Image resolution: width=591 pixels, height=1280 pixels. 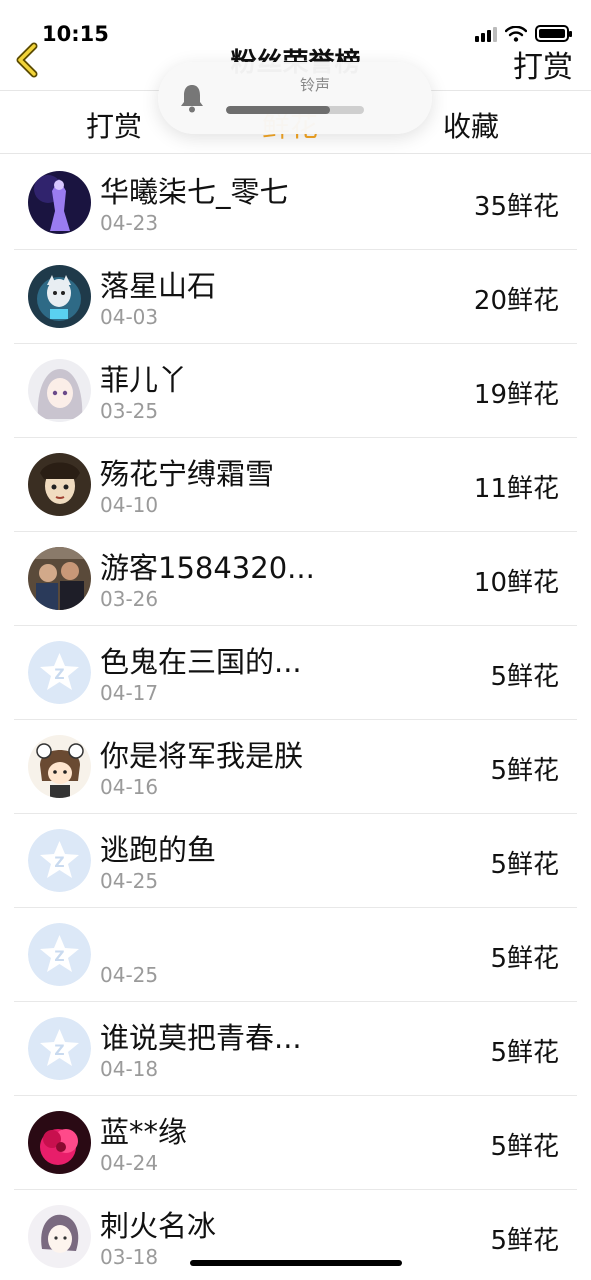 What do you see at coordinates (129, 787) in the screenshot?
I see `date-label: 04-16` at bounding box center [129, 787].